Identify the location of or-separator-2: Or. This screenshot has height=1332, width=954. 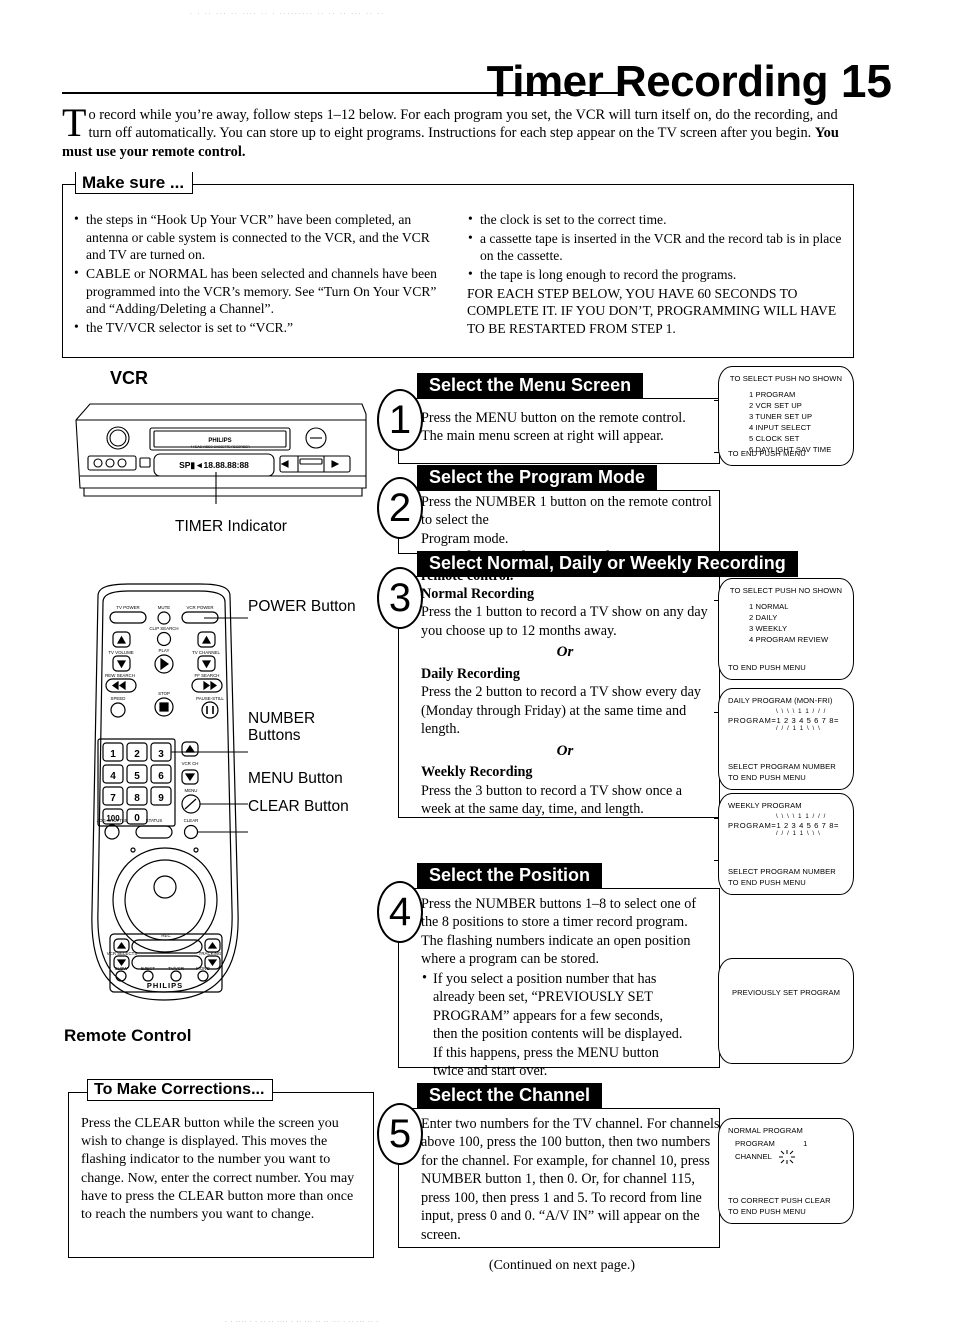
(565, 750).